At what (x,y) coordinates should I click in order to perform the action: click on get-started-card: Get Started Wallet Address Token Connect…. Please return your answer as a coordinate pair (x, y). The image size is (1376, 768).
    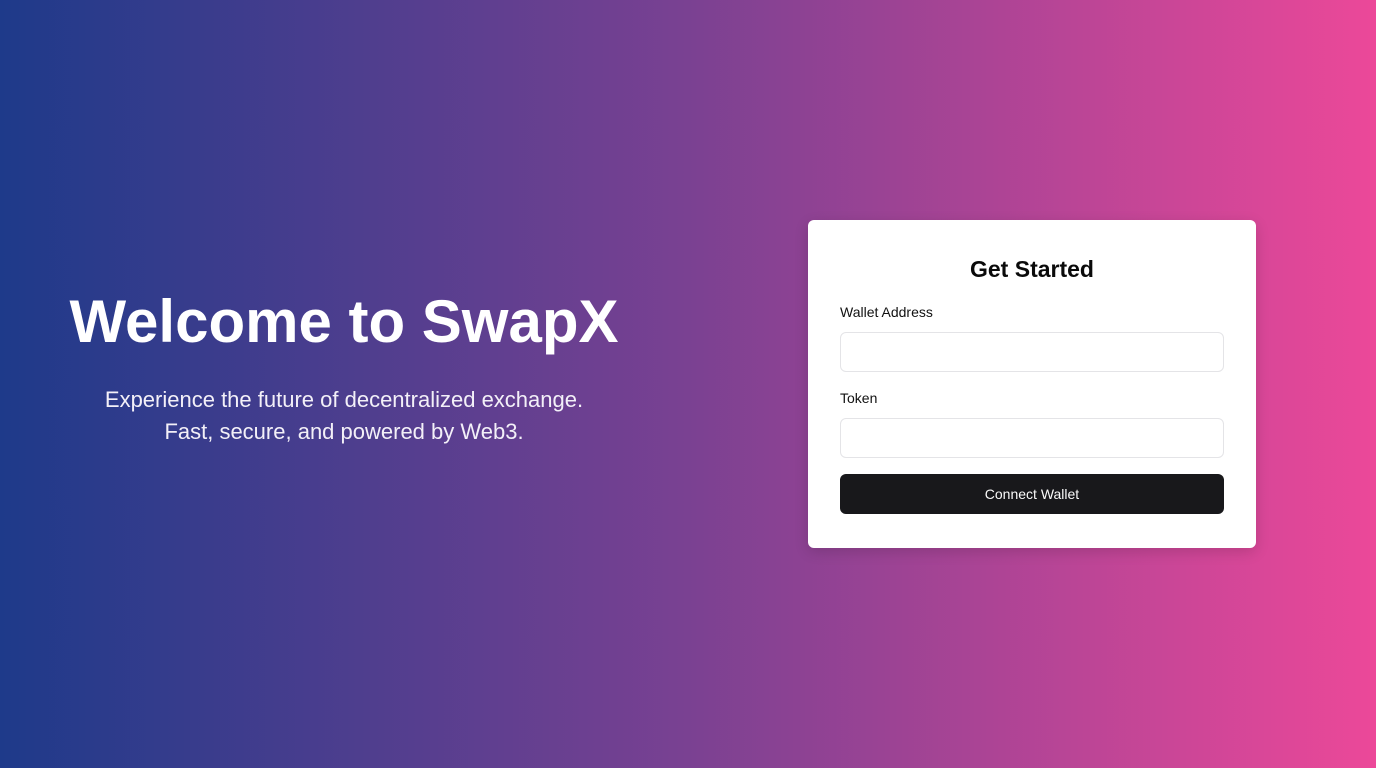
    Looking at the image, I should click on (1032, 384).